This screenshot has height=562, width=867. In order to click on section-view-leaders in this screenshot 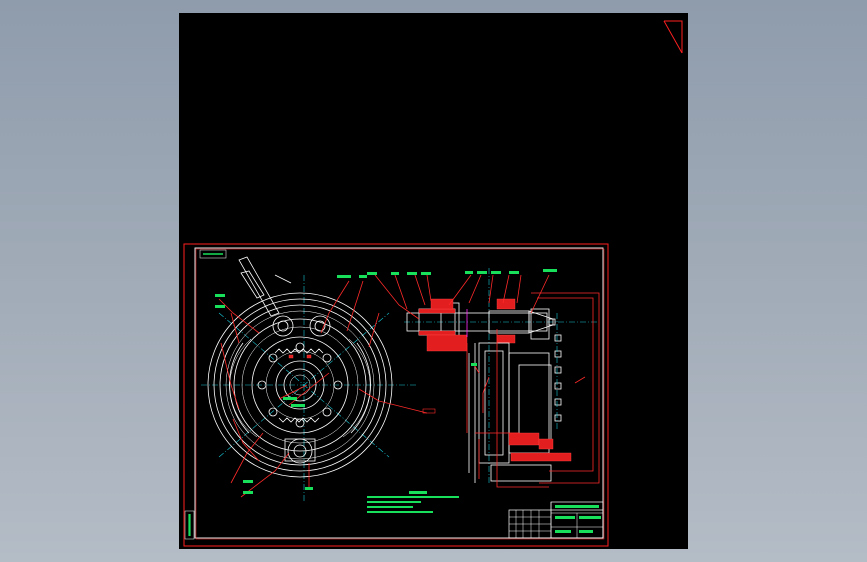, I will do `click(480, 343)`.